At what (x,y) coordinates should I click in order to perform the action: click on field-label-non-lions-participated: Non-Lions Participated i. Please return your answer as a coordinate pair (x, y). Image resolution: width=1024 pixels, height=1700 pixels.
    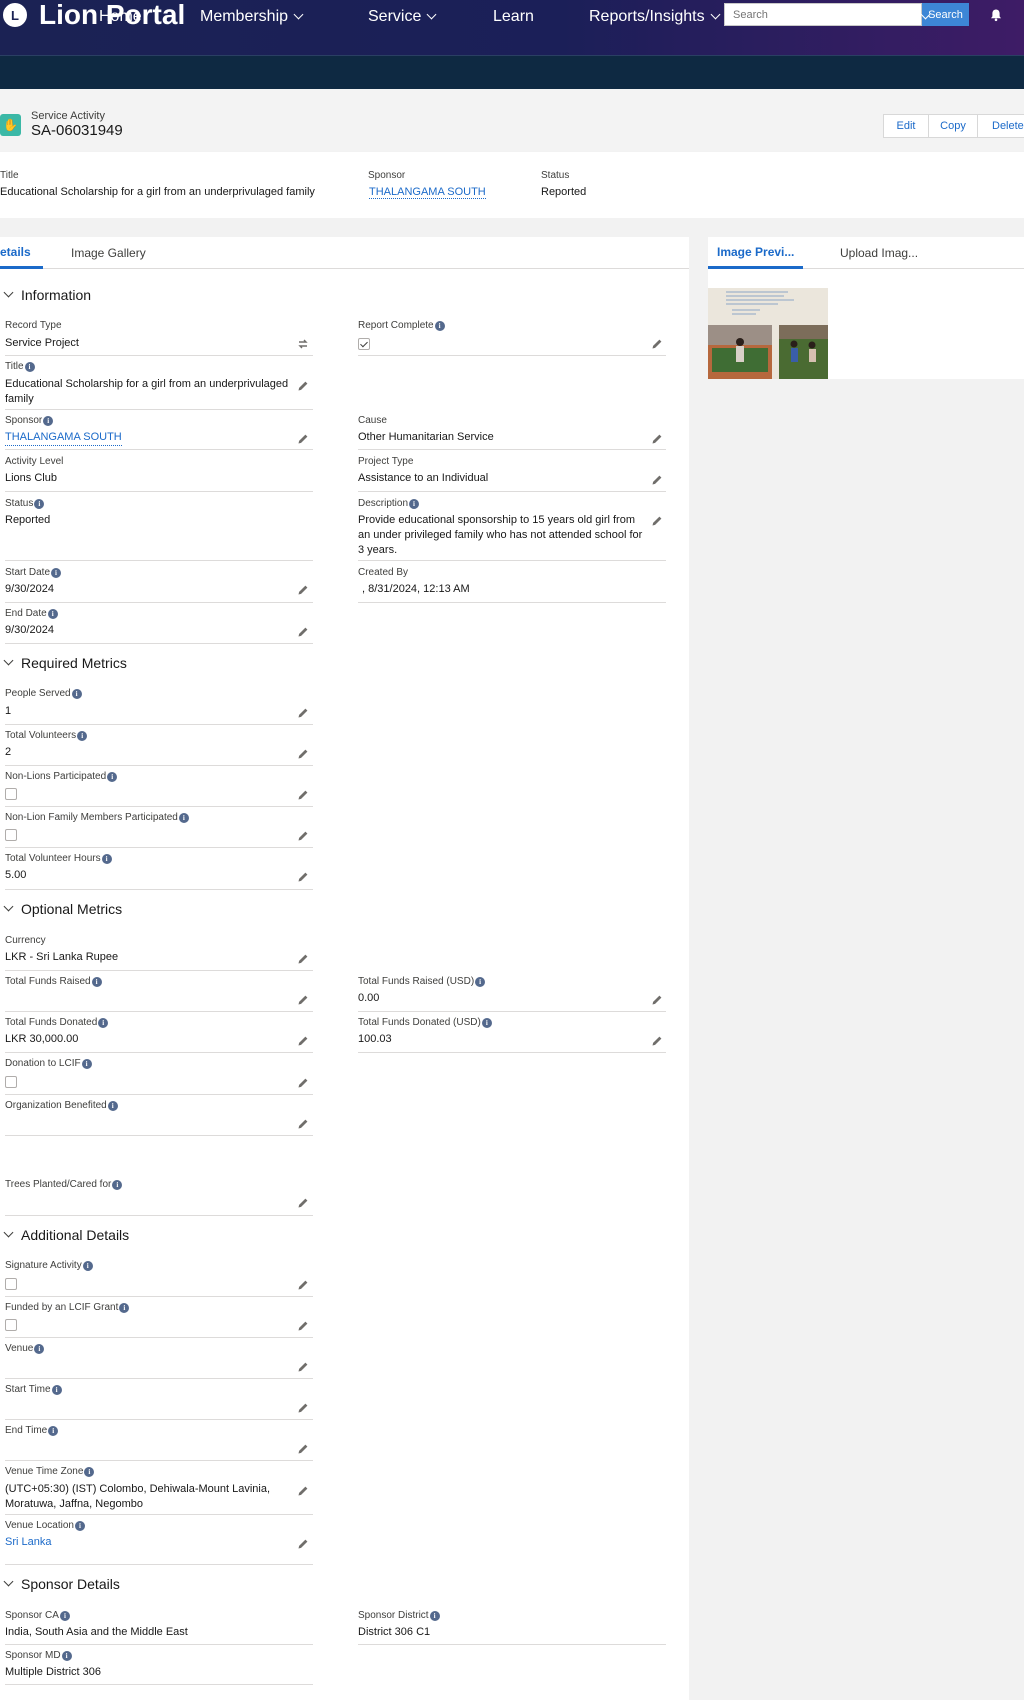
    Looking at the image, I should click on (61, 776).